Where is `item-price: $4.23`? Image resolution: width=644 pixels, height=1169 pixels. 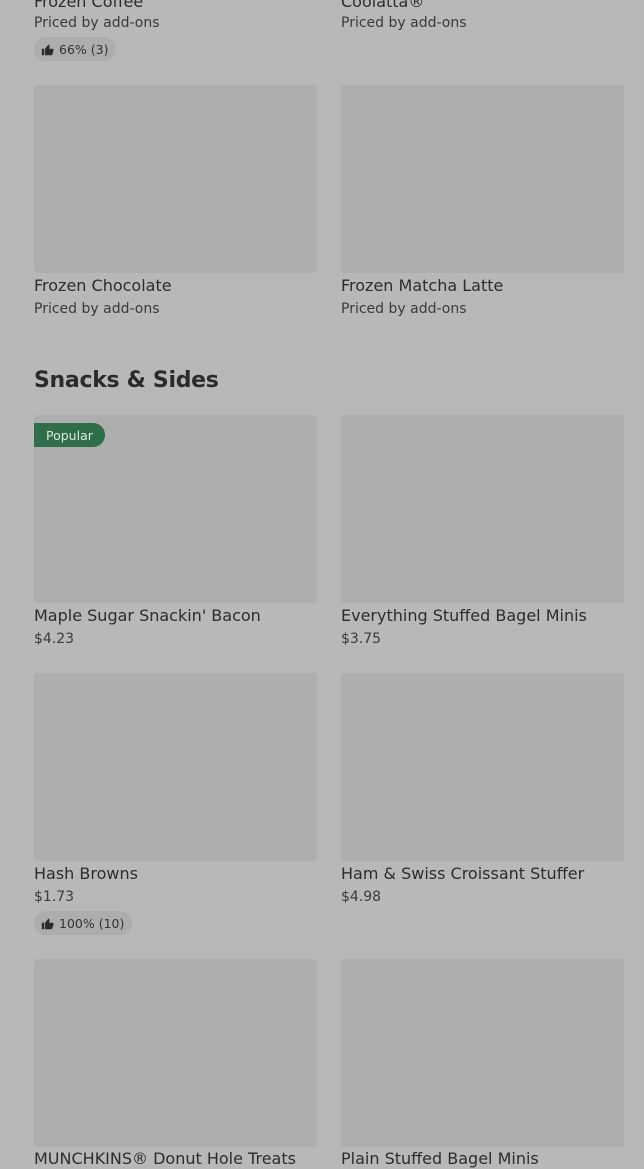 item-price: $4.23 is located at coordinates (54, 639).